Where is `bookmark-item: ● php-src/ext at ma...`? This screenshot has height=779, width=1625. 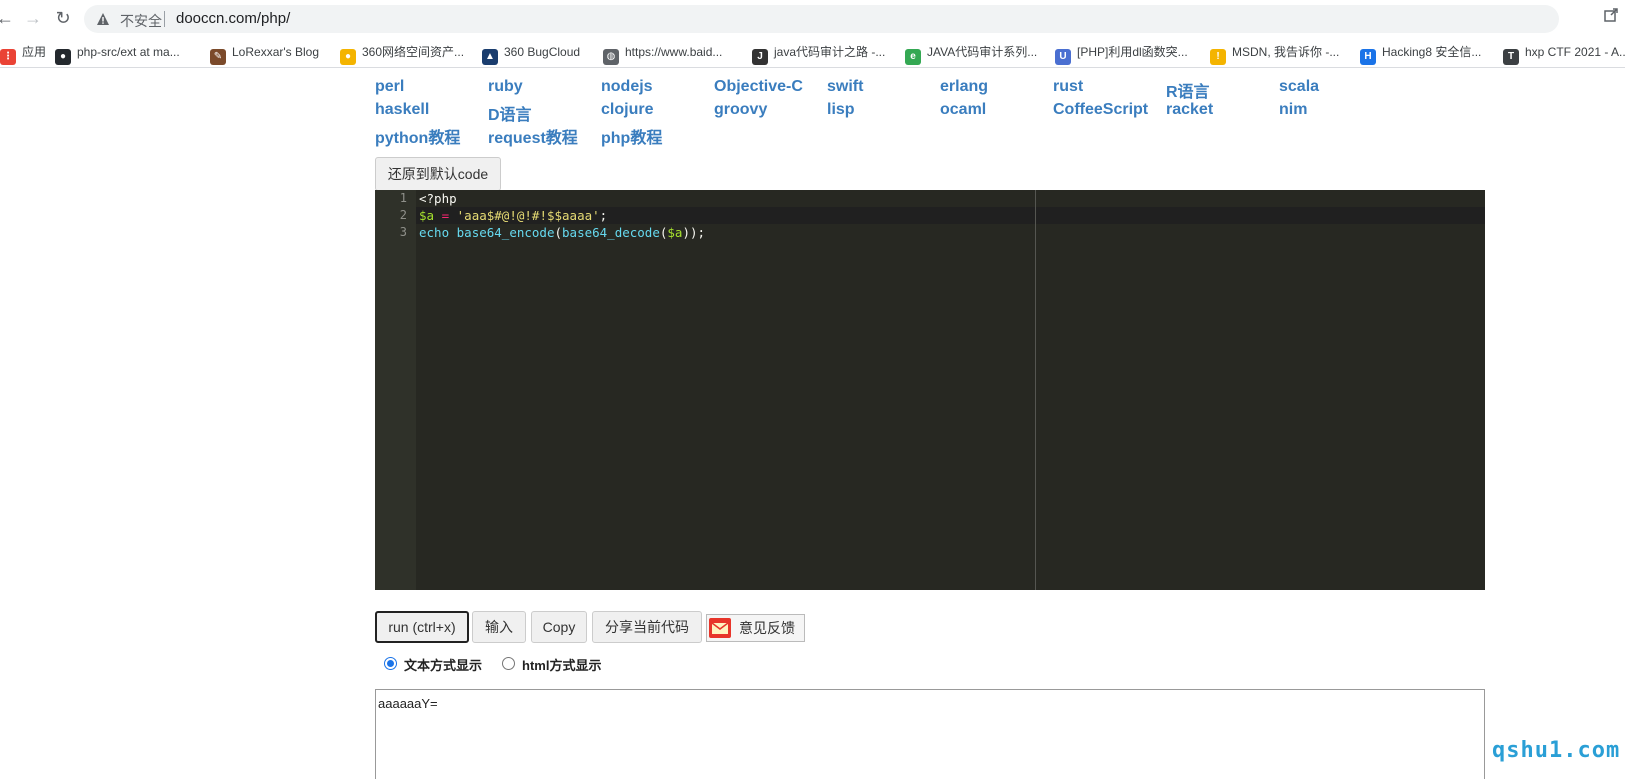
bookmark-item: ● php-src/ext at ma... is located at coordinates (117, 53).